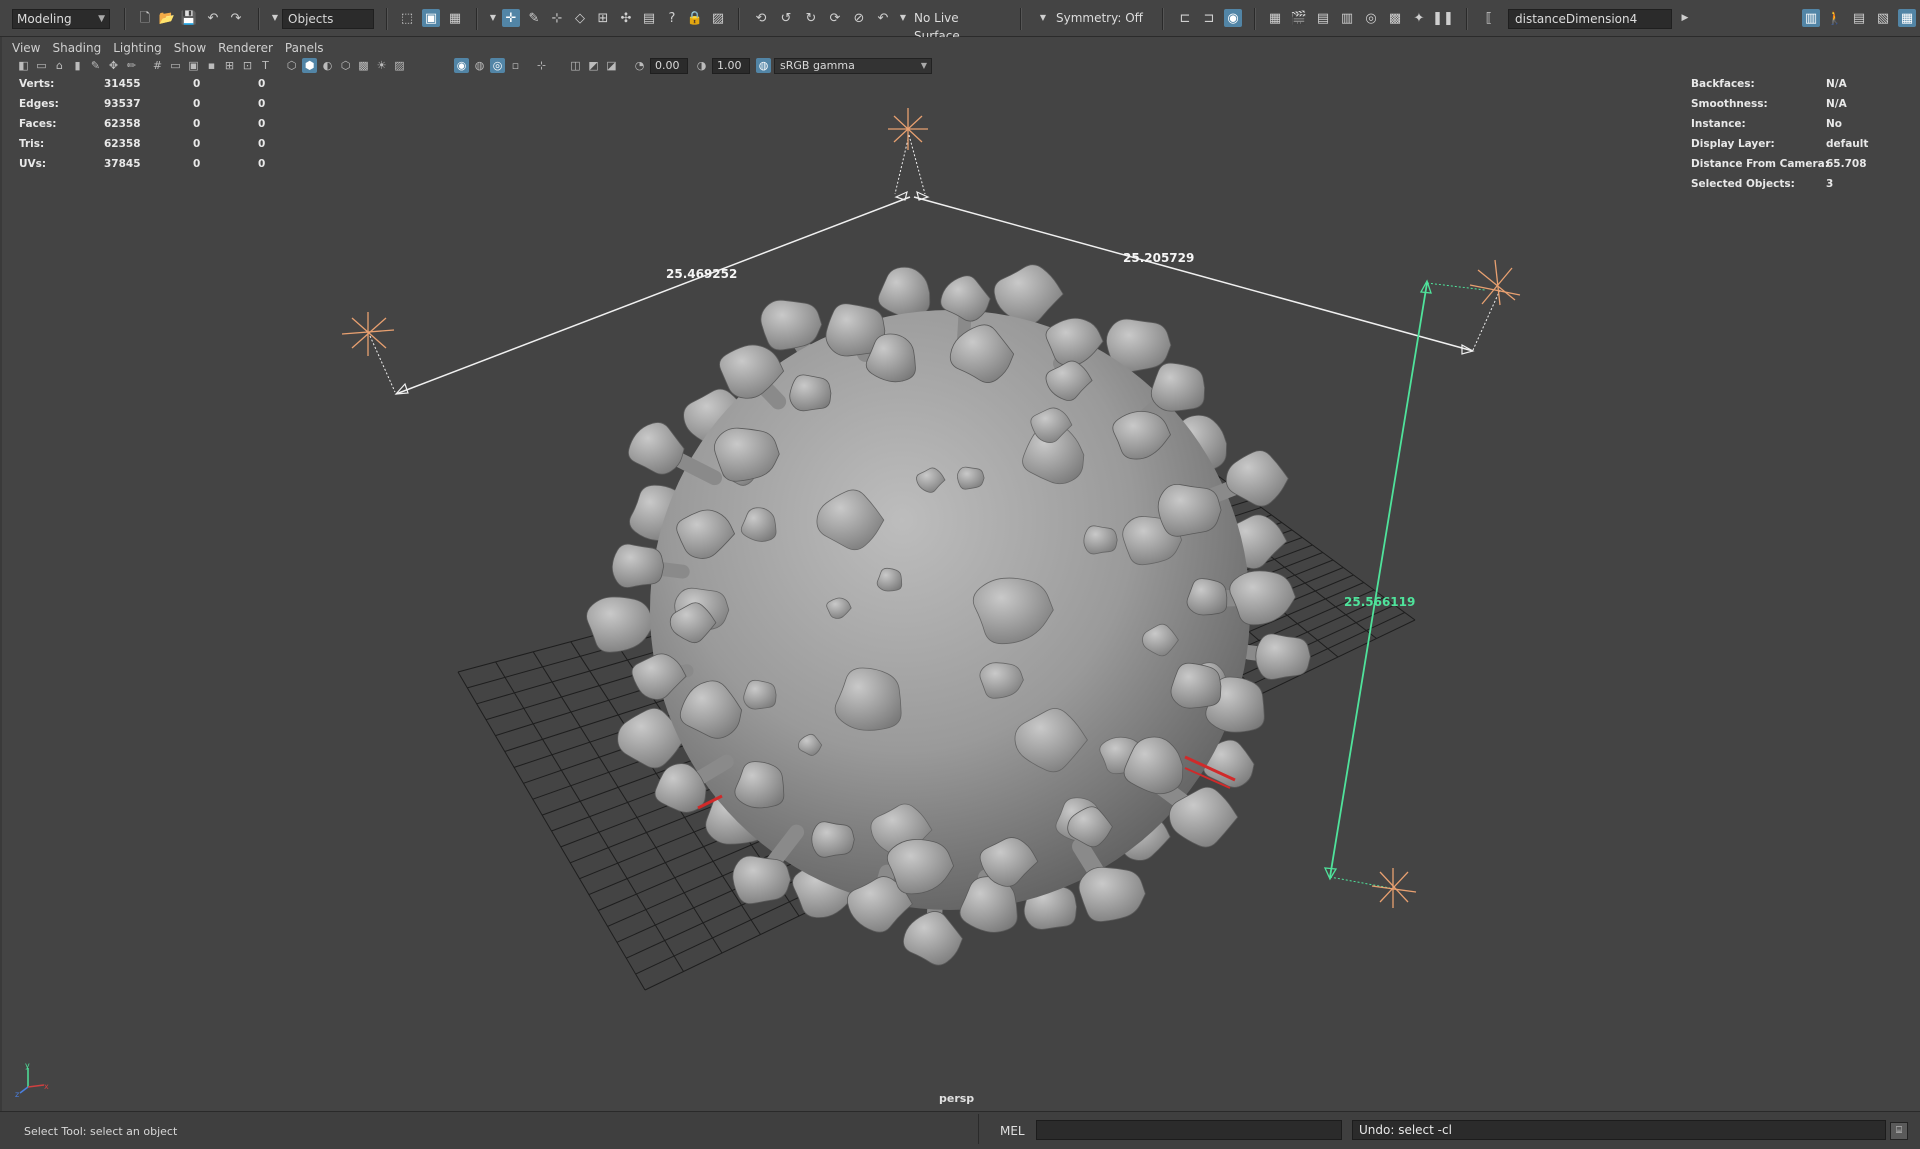 The width and height of the screenshot is (1920, 1149). Describe the element at coordinates (695, 18) in the screenshot. I see `lock-icon: 🔒` at that location.